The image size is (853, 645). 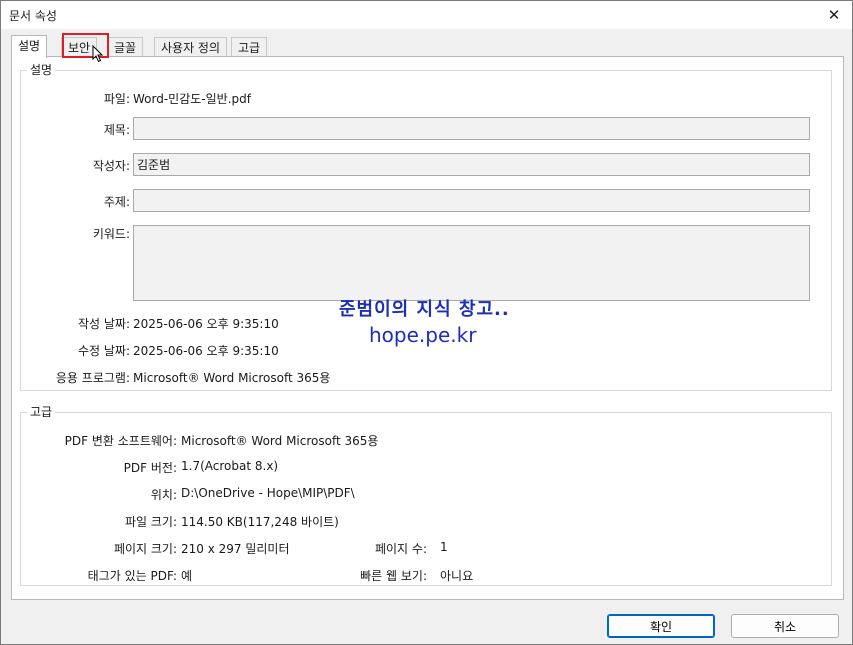 What do you see at coordinates (120, 441) in the screenshot?
I see `pdf-producer-label: PDF 변환 소프트웨어:` at bounding box center [120, 441].